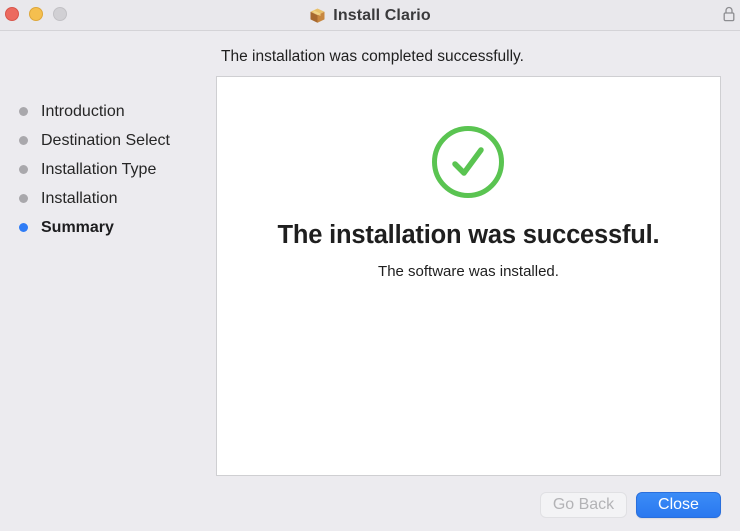 The width and height of the screenshot is (740, 531). I want to click on title-bar: Install Clario, so click(370, 15).